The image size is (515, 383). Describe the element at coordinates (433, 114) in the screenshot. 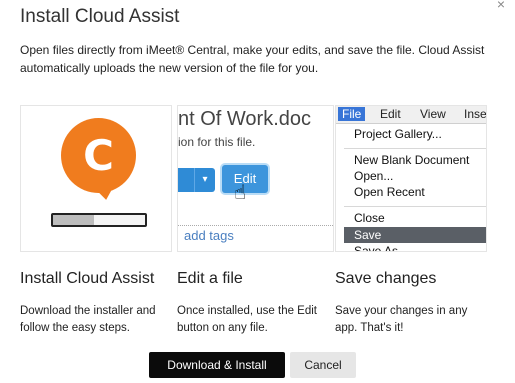

I see `menu-view: View` at that location.